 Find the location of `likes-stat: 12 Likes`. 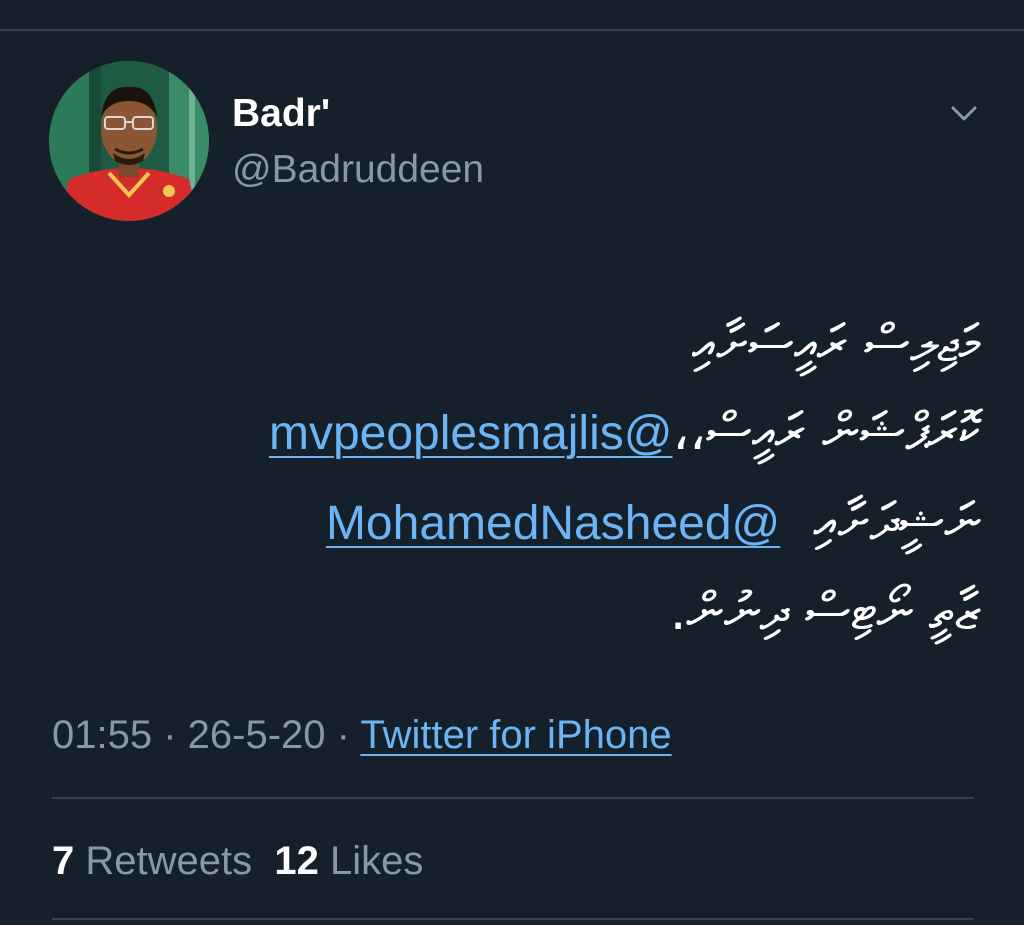

likes-stat: 12 Likes is located at coordinates (348, 861).